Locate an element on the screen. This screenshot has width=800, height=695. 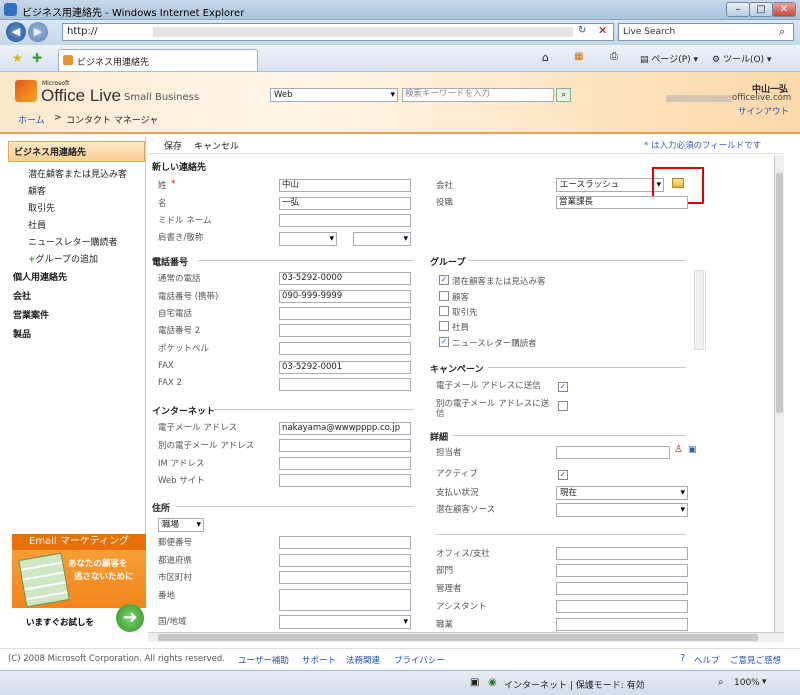
country-select is located at coordinates (345, 622).